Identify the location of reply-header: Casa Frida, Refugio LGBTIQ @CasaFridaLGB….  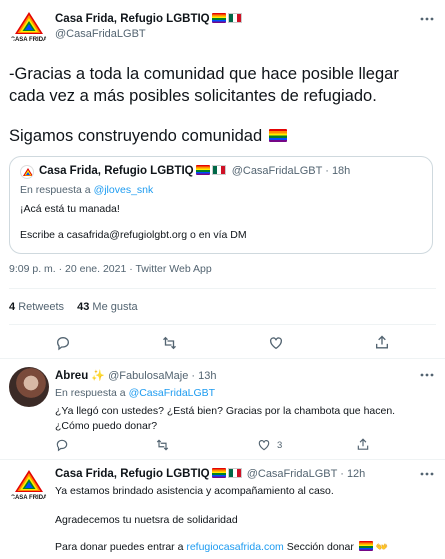
(210, 474).